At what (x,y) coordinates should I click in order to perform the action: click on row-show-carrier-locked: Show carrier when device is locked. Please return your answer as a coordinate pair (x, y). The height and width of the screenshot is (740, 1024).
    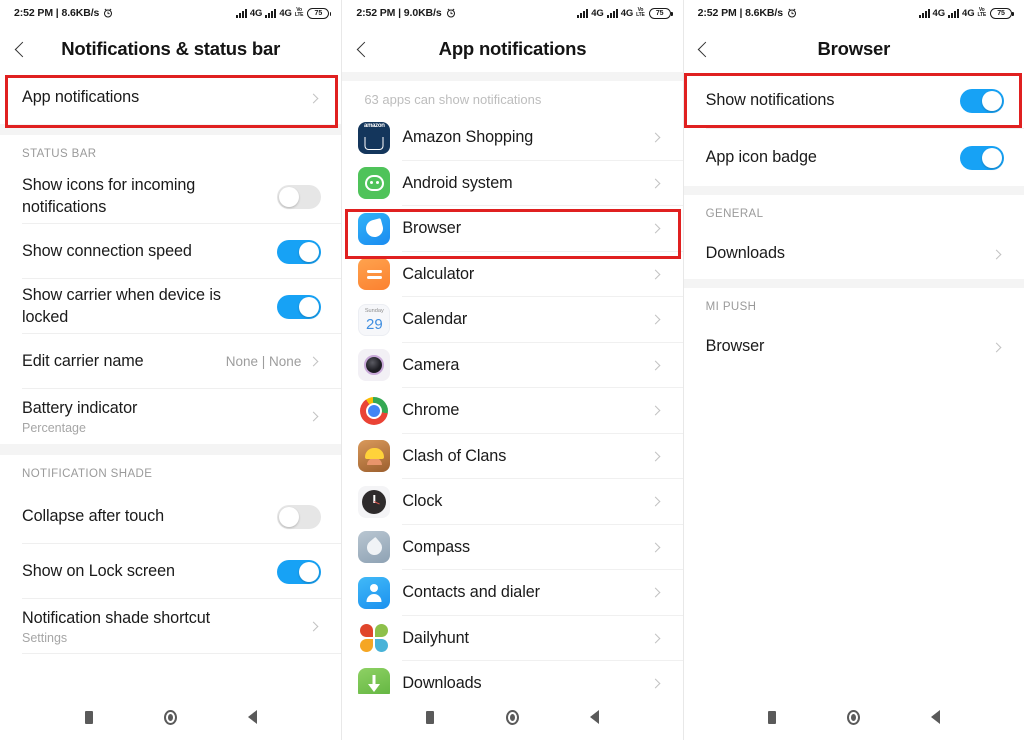
    Looking at the image, I should click on (171, 306).